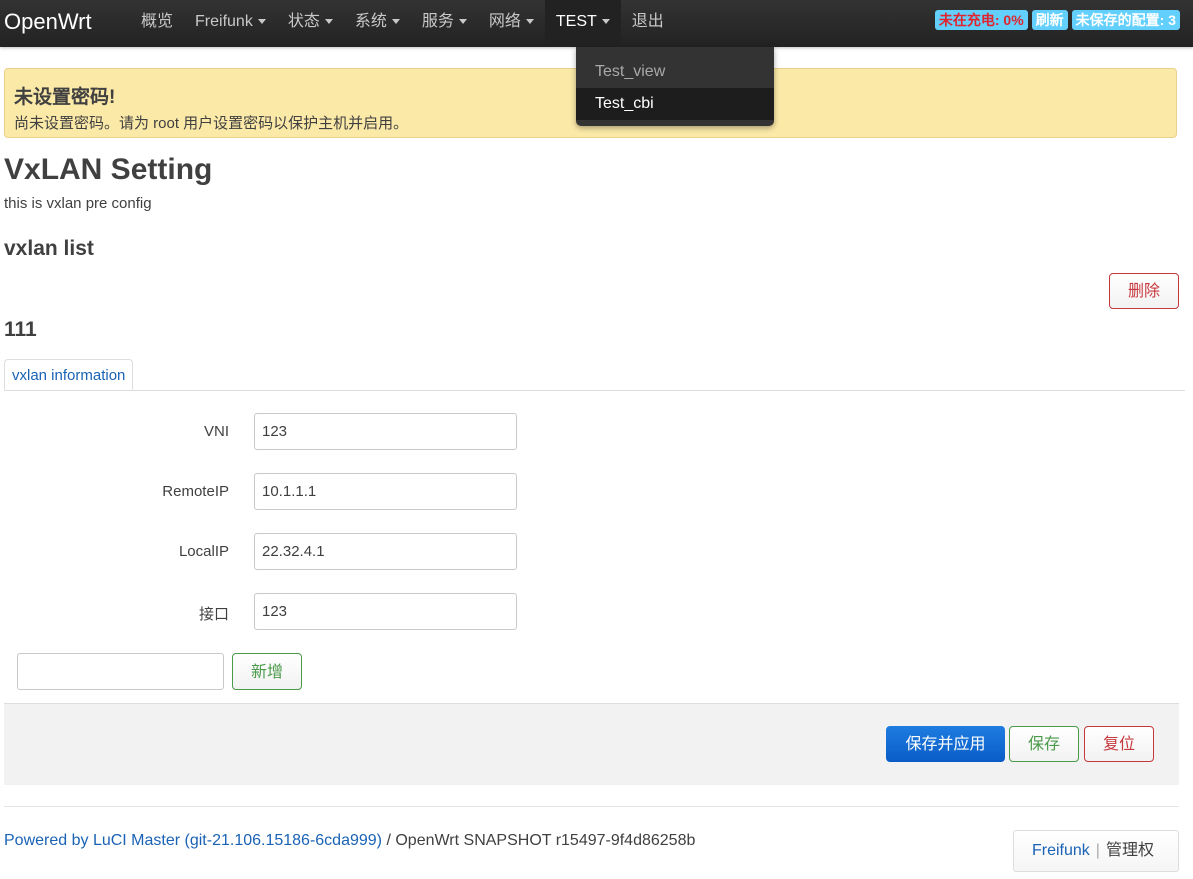 Image resolution: width=1193 pixels, height=879 pixels. I want to click on footer-freifunk-link: Freifunk, so click(1061, 850).